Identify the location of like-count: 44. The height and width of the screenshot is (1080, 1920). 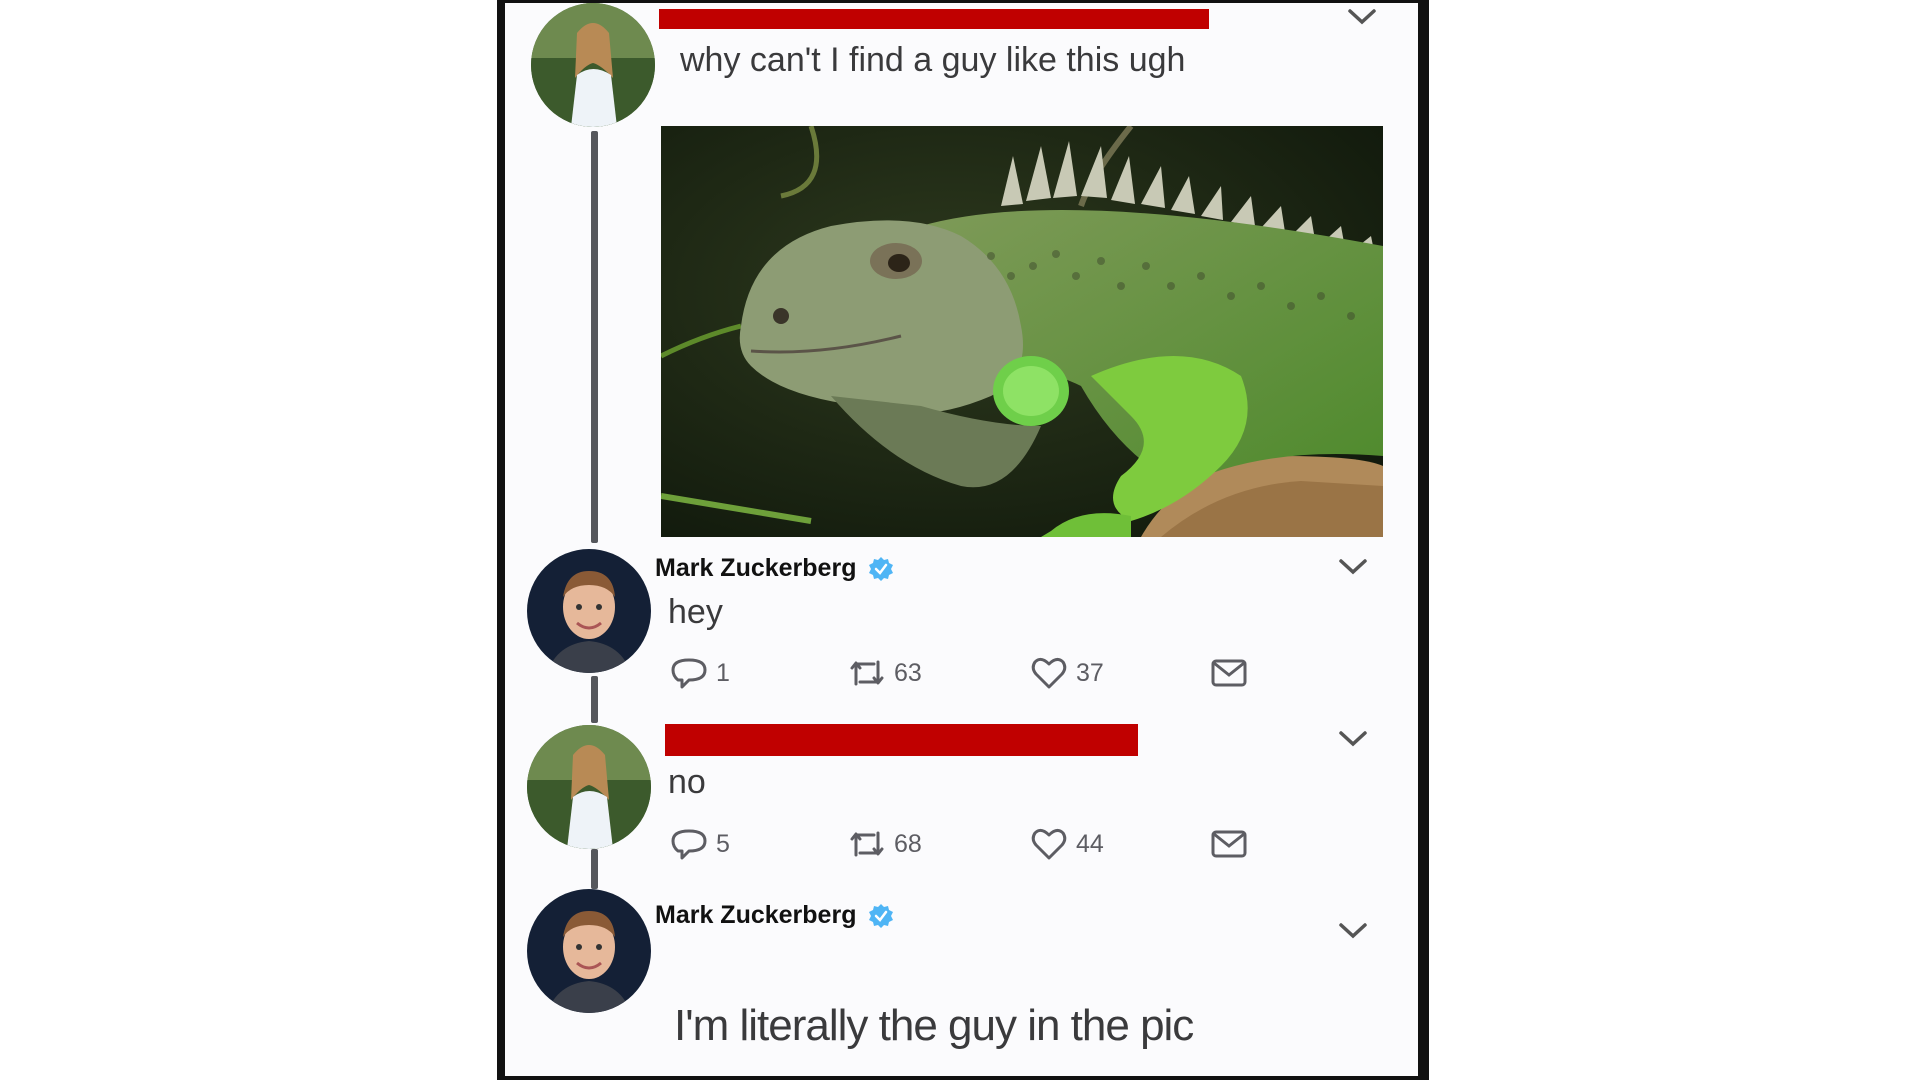
(1090, 843).